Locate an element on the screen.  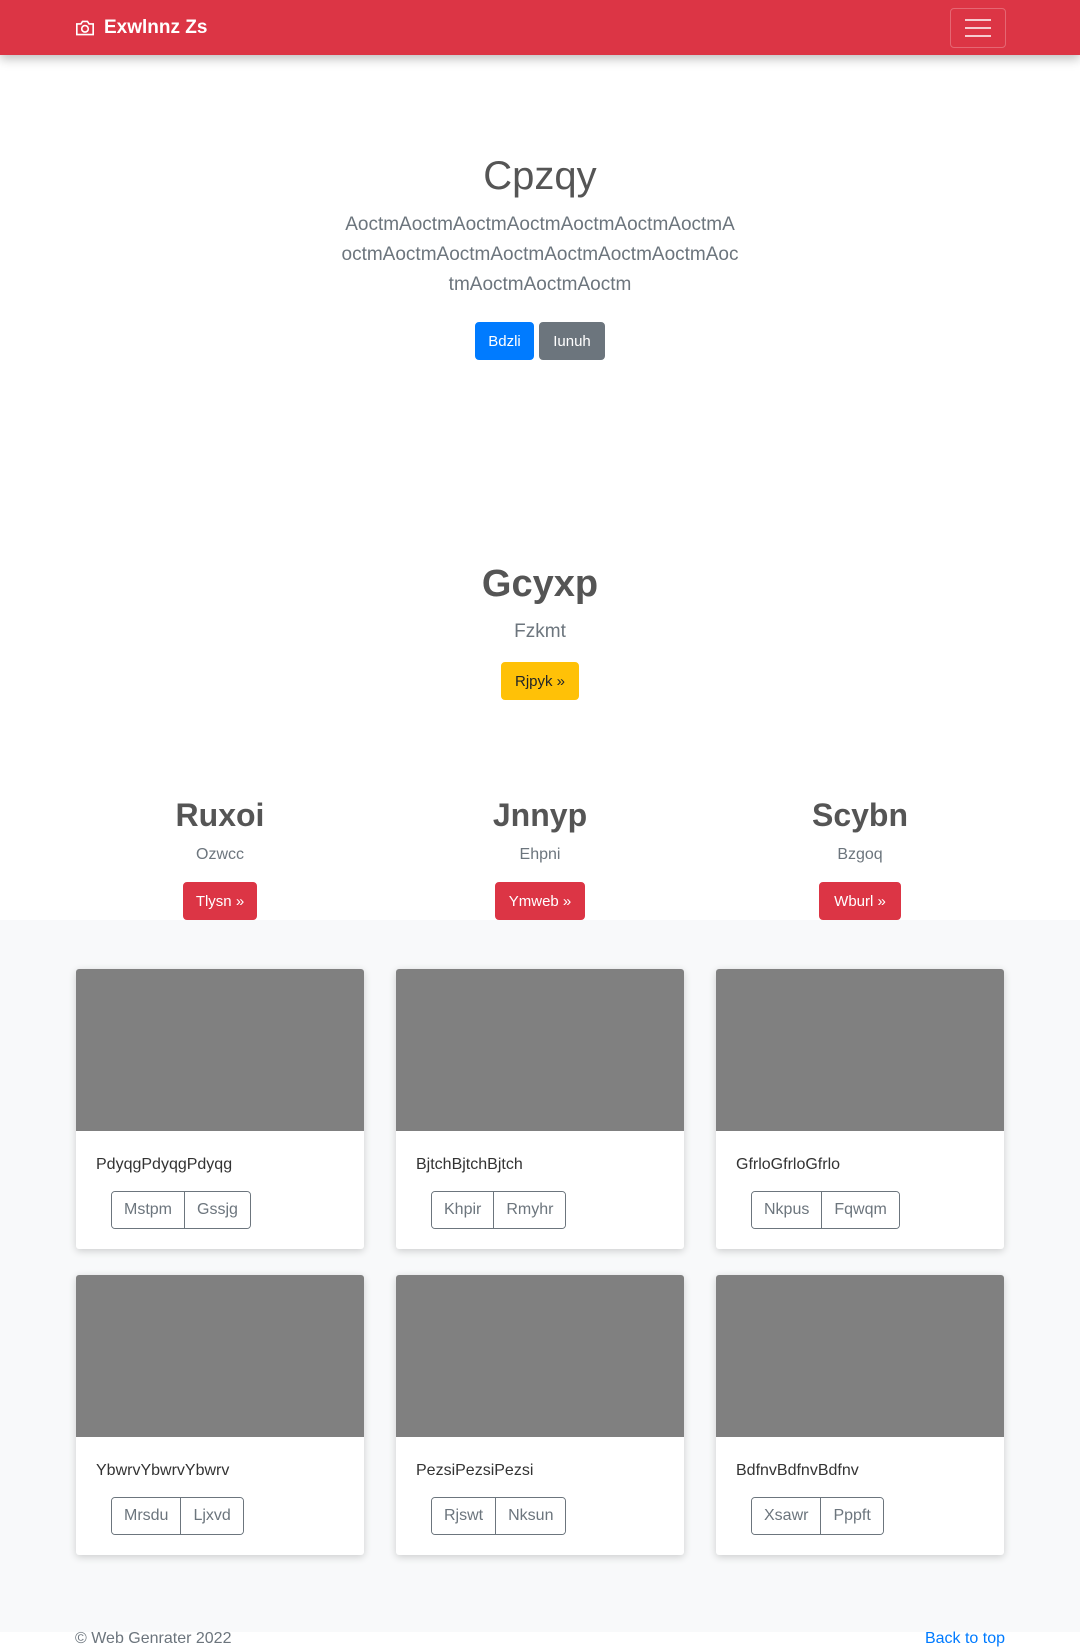
card-view-button: Xsawr is located at coordinates (786, 1516).